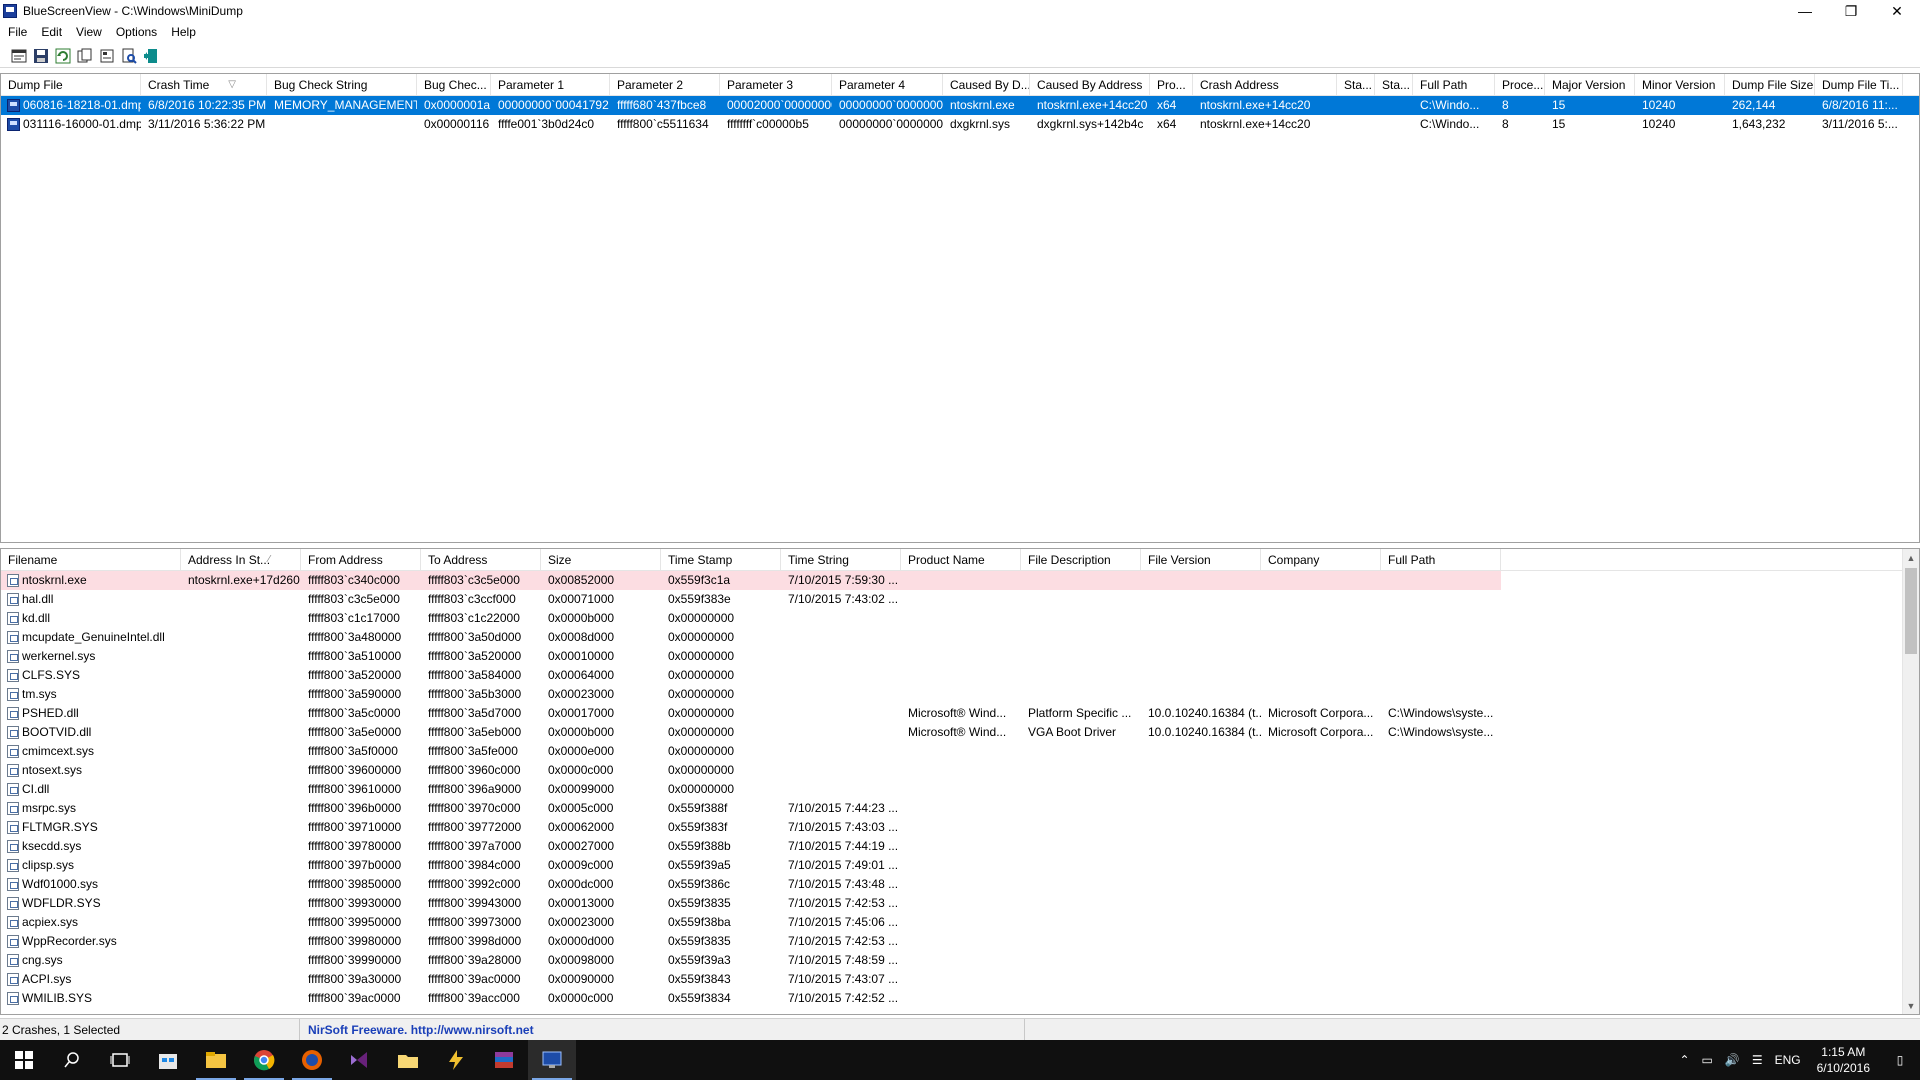  I want to click on winrar-icon, so click(504, 1060).